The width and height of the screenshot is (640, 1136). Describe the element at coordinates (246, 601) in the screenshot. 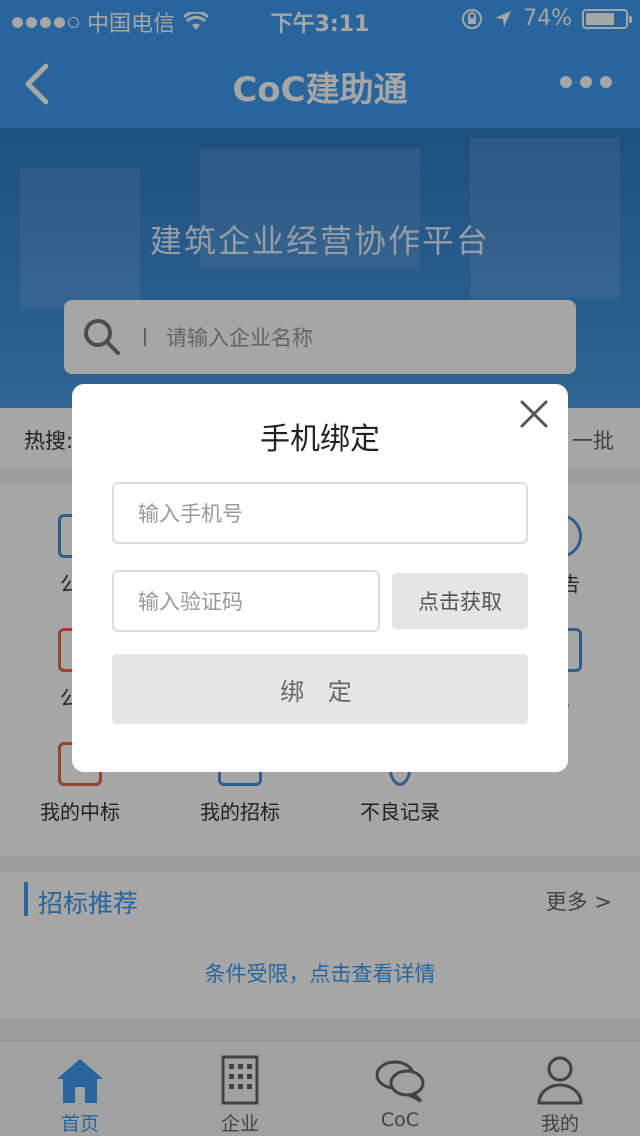

I see `verification-code-input: 输入验证码` at that location.